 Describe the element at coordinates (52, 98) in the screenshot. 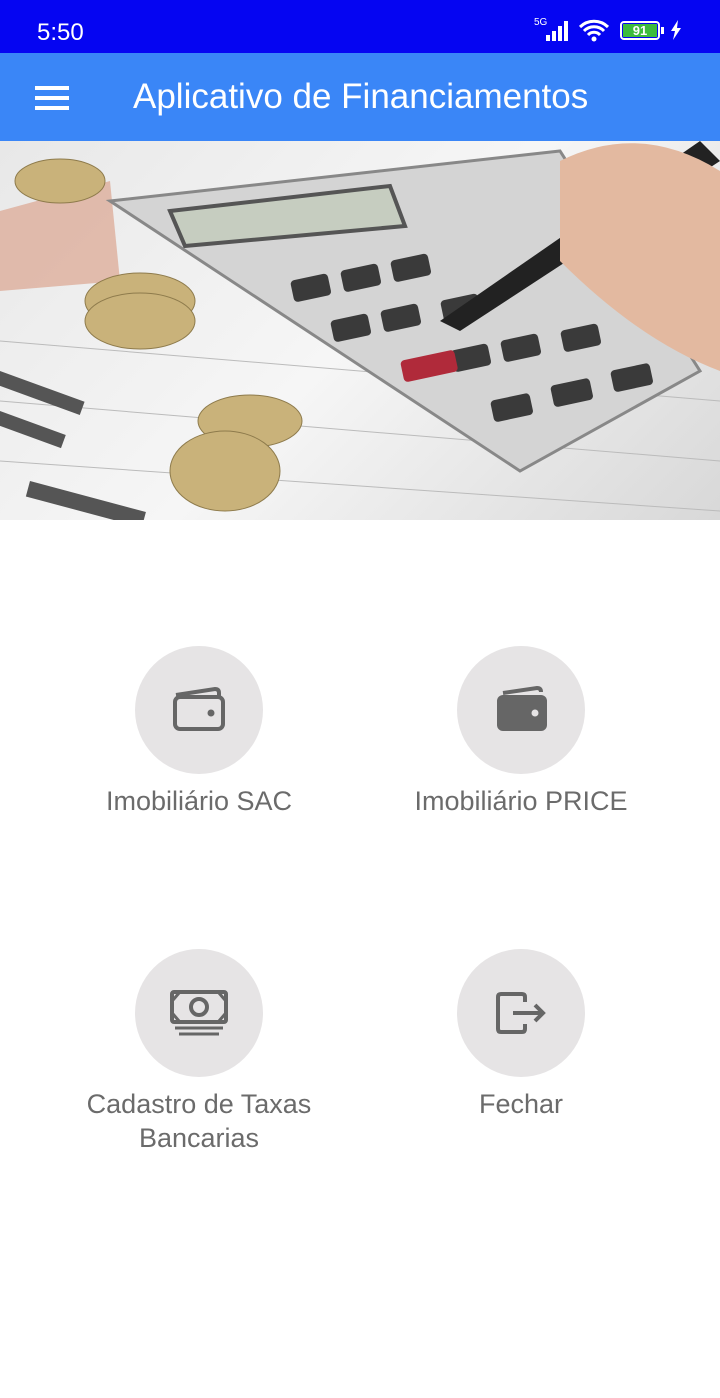

I see `hamburger-menu-icon` at that location.